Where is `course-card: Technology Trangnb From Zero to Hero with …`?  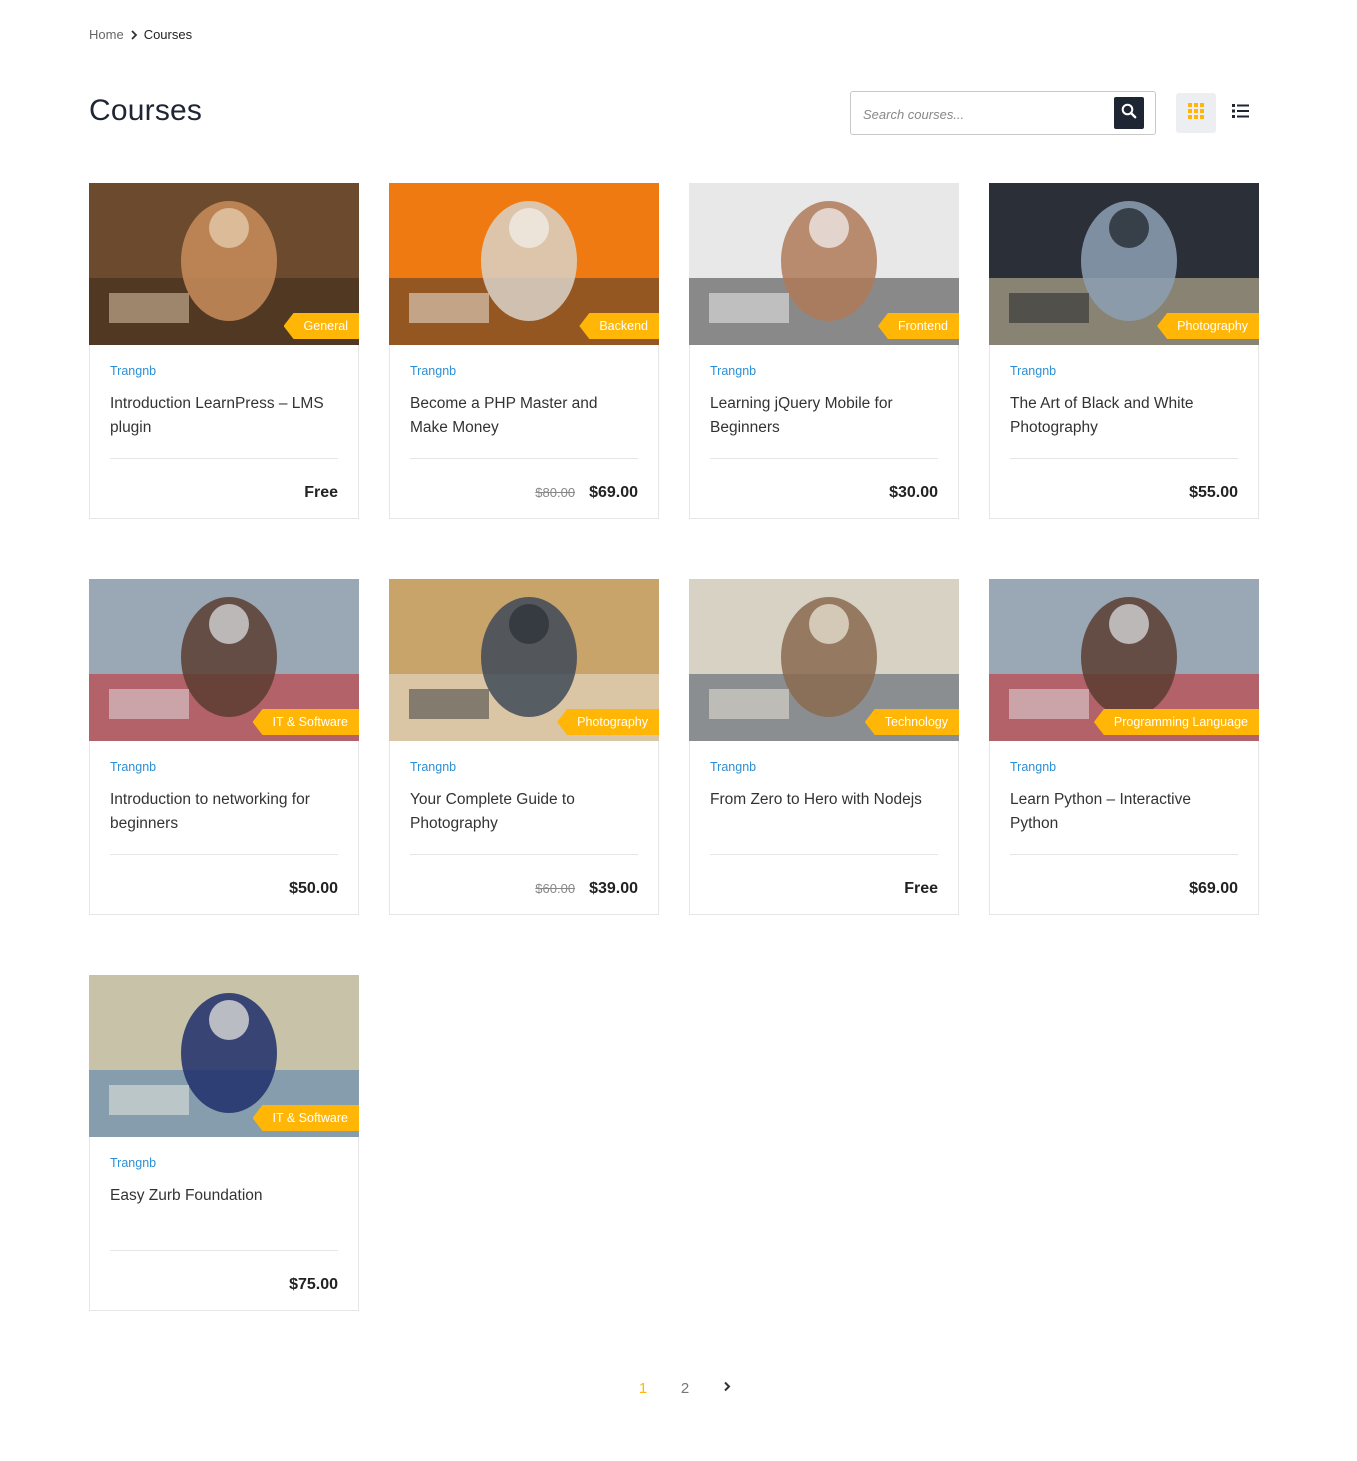 course-card: Technology Trangnb From Zero to Hero with … is located at coordinates (824, 747).